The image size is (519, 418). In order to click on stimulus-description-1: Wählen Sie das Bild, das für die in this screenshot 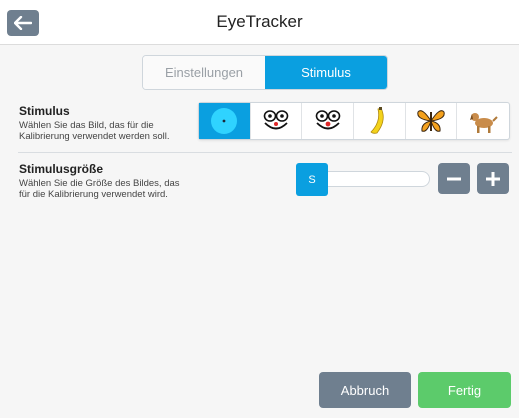, I will do `click(86, 125)`.